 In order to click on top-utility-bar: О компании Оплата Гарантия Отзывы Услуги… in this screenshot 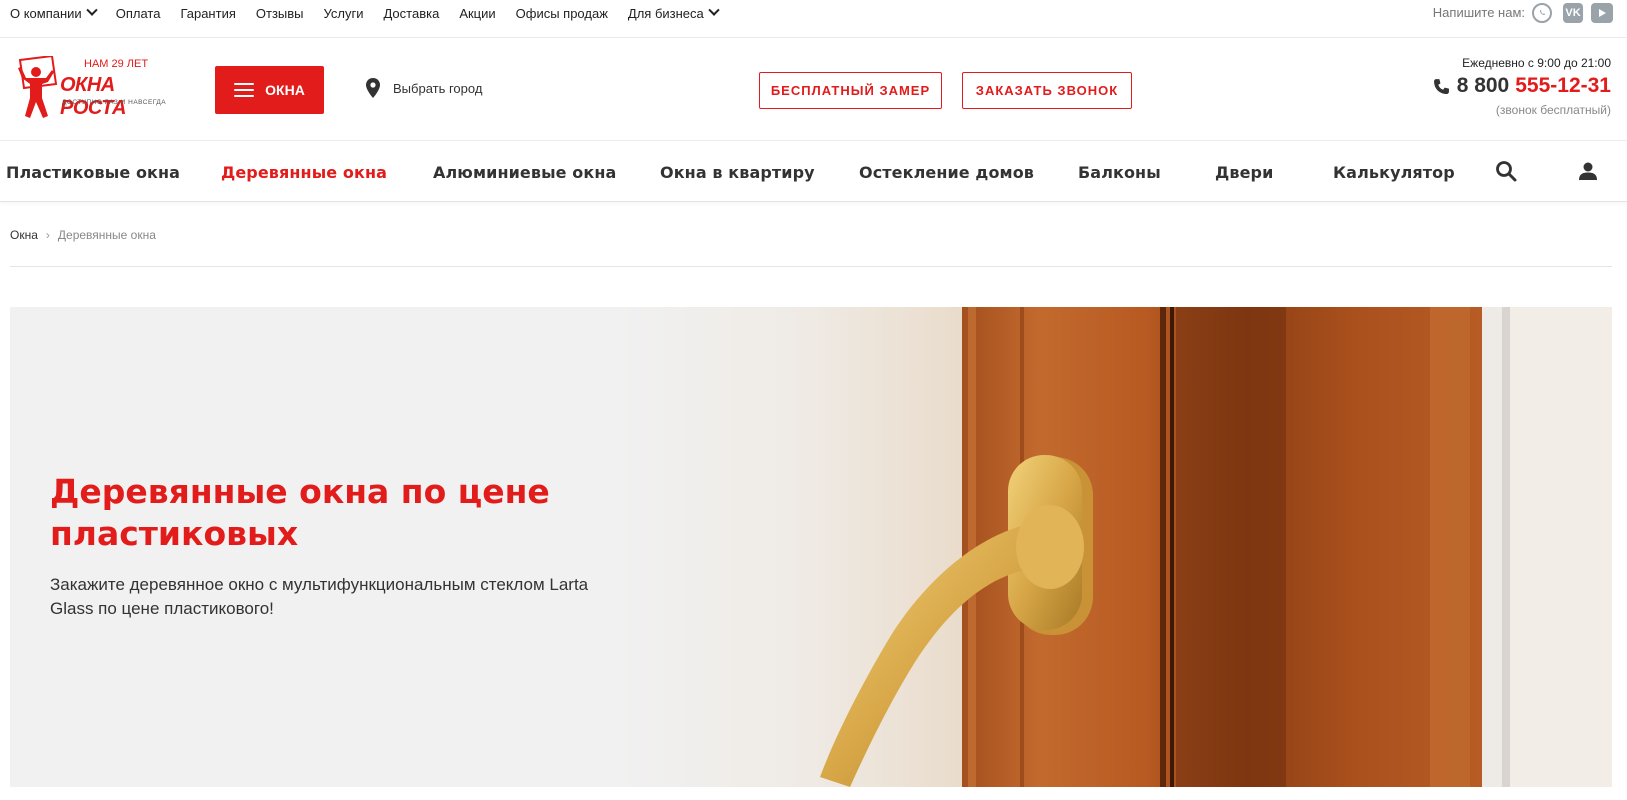, I will do `click(813, 19)`.